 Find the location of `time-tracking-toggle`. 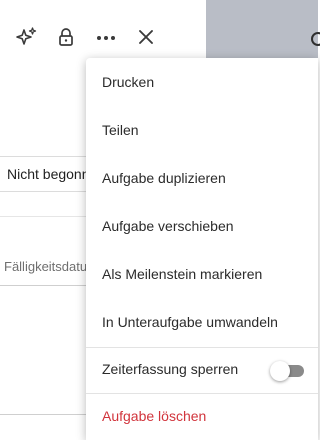

time-tracking-toggle is located at coordinates (287, 371).